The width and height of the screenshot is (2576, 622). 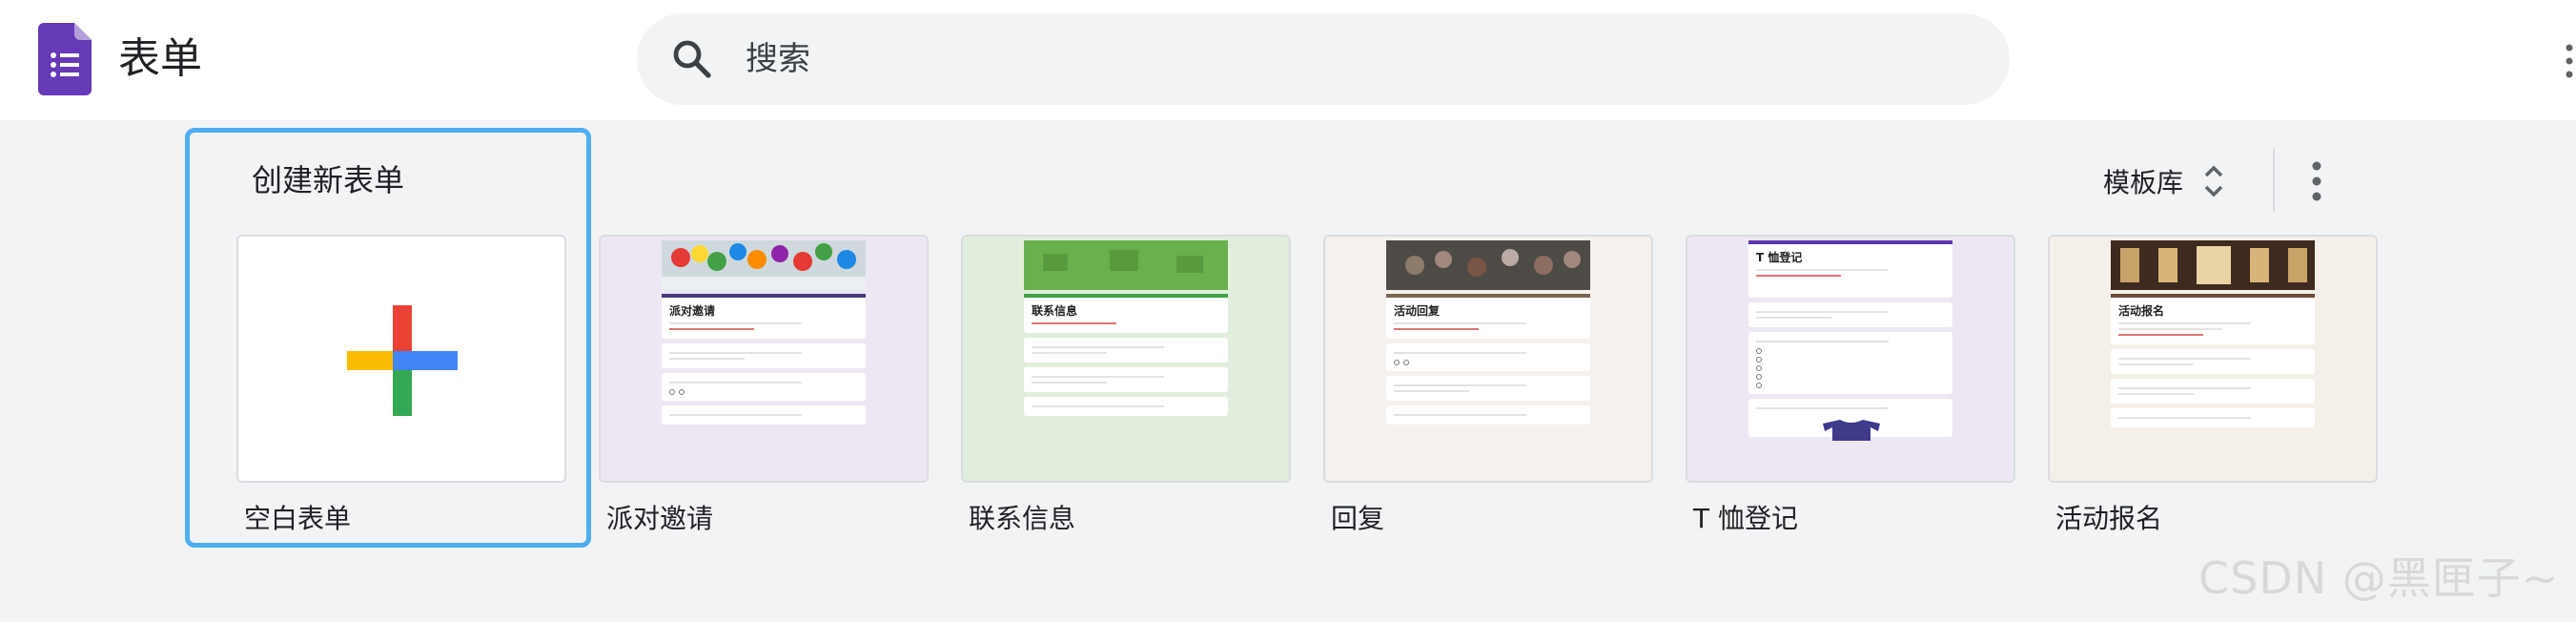 What do you see at coordinates (1022, 519) in the screenshot?
I see `template-label-contact-info: 联系信息` at bounding box center [1022, 519].